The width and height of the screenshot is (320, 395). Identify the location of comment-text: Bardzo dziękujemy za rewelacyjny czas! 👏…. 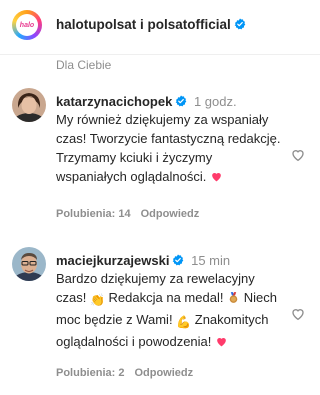
(169, 310).